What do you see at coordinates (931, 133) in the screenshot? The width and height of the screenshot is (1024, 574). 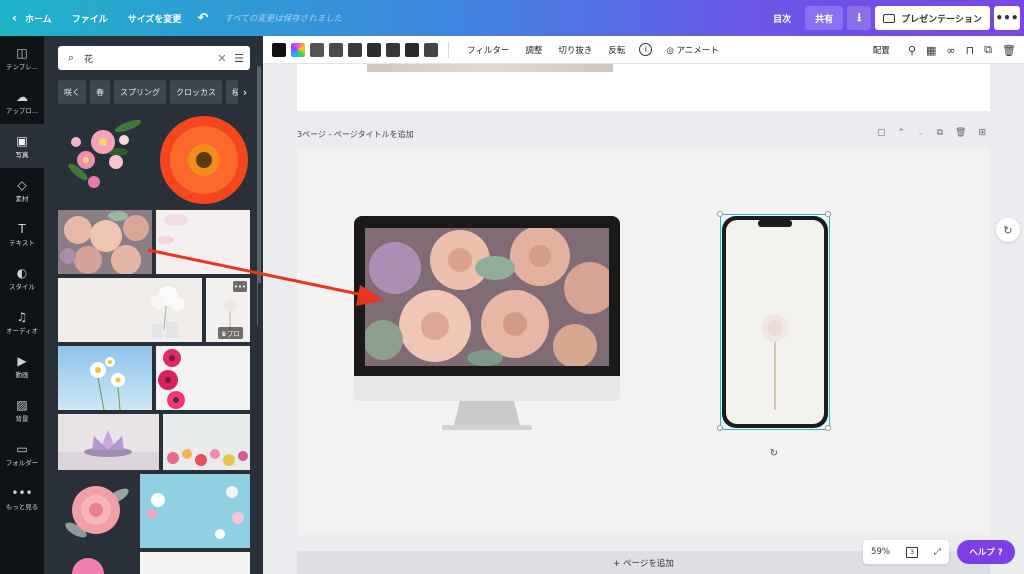 I see `page-tools: ▢ ⌃ ⌄ ⧉ 🗑 ⊞` at bounding box center [931, 133].